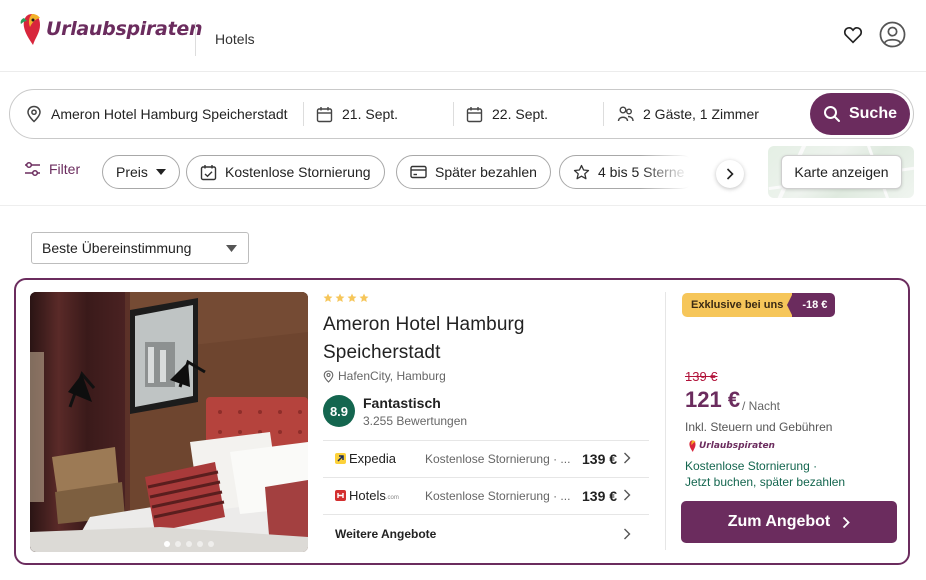 The width and height of the screenshot is (926, 580). I want to click on provider-name: Hotels, so click(367, 495).